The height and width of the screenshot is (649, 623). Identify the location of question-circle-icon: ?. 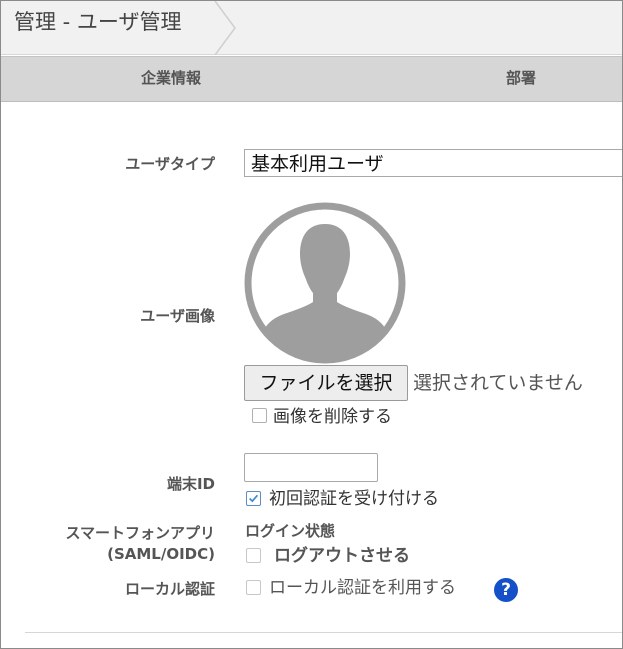
(506, 590).